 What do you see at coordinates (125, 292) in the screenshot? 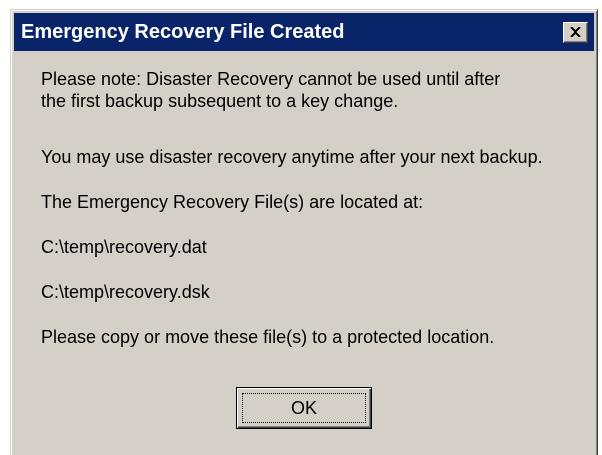
I see `file-path-dsk: C:\temp\recovery.dsk` at bounding box center [125, 292].